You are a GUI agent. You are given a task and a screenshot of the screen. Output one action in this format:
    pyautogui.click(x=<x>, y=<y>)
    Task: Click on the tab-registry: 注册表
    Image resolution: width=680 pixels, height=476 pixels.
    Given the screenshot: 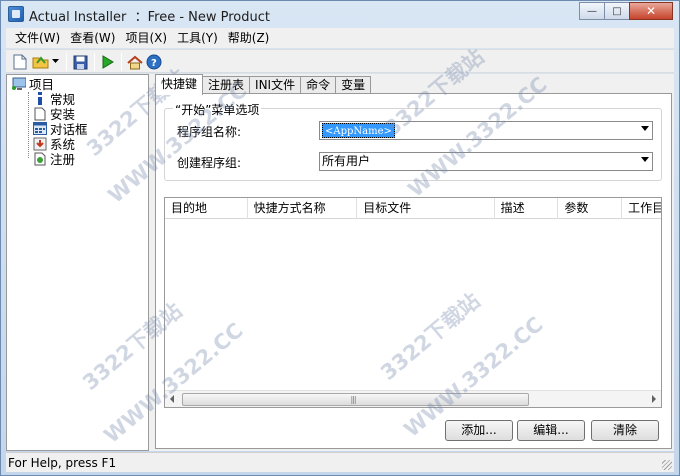 What is the action you would take?
    pyautogui.click(x=226, y=85)
    